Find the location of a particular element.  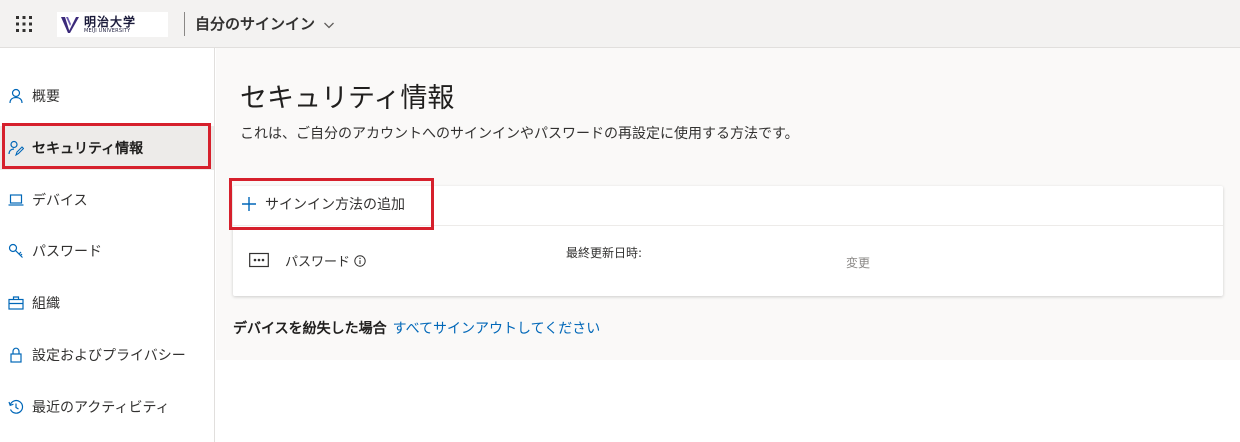

password-dots-icon is located at coordinates (259, 260).